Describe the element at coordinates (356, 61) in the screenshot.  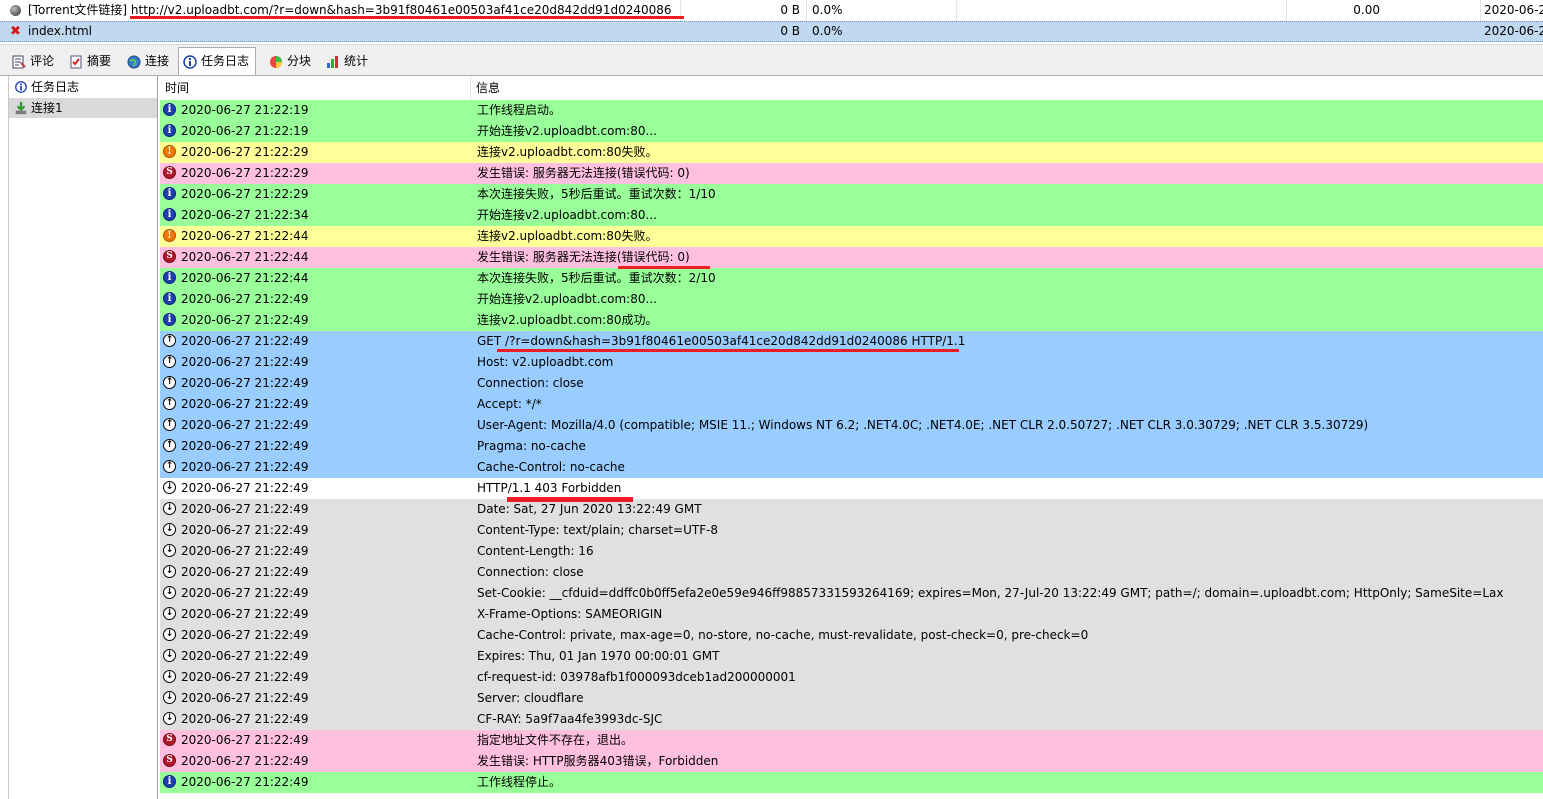
I see `tab-label: 统计` at that location.